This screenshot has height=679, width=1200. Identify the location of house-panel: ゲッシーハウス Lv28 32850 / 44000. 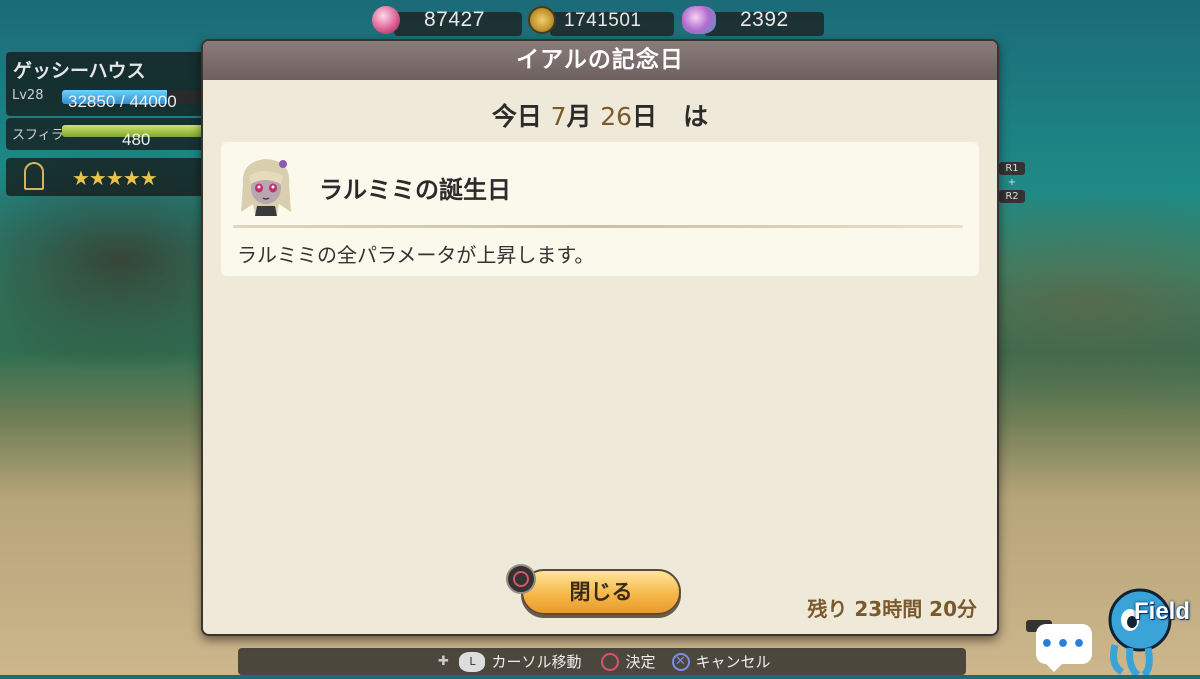
(106, 84).